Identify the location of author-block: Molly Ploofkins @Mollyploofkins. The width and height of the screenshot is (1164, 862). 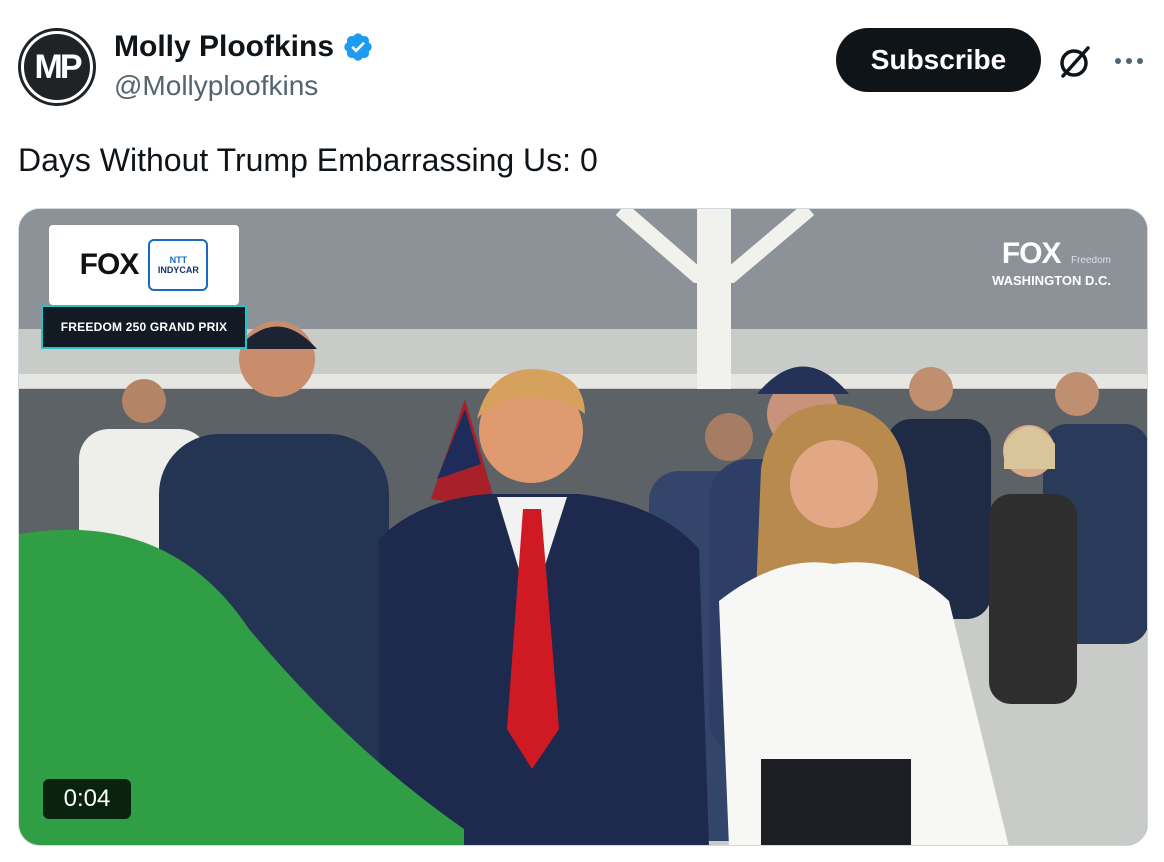
(244, 66).